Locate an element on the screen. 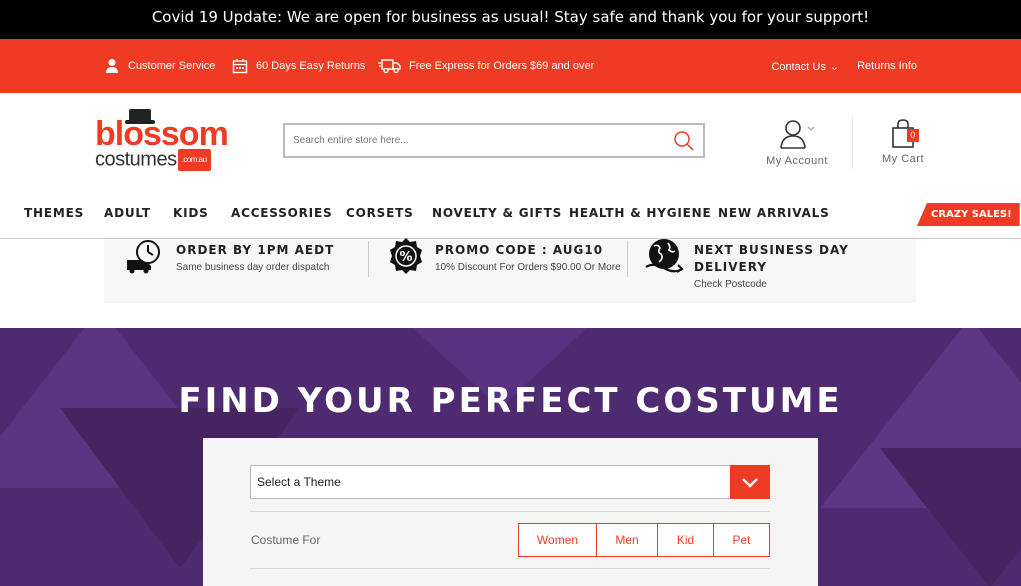 This screenshot has width=1021, height=586. globe-delivery-icon is located at coordinates (664, 258).